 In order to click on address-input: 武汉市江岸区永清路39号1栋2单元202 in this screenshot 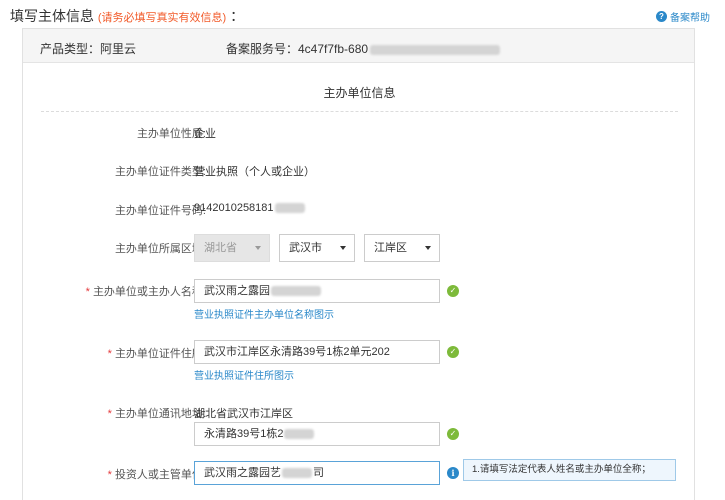, I will do `click(317, 352)`.